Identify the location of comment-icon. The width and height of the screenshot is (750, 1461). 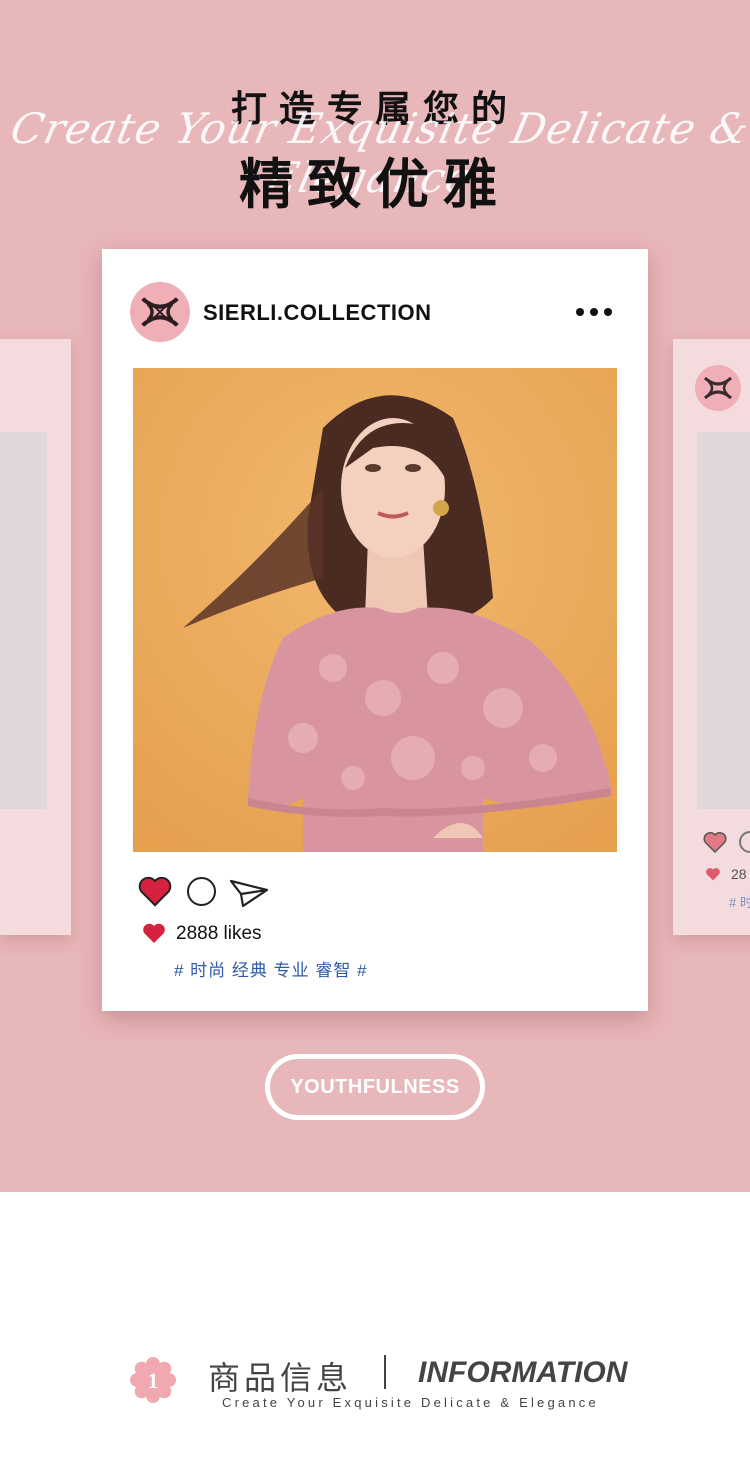
(744, 842).